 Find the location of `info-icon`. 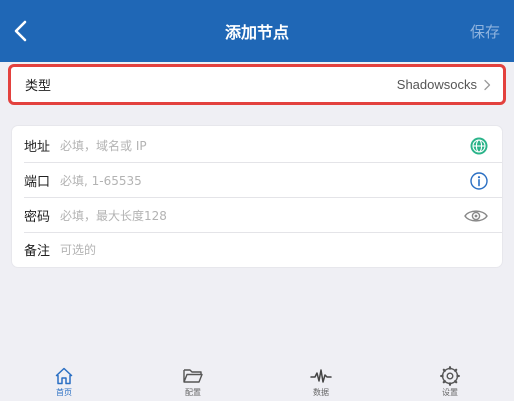

info-icon is located at coordinates (479, 181).